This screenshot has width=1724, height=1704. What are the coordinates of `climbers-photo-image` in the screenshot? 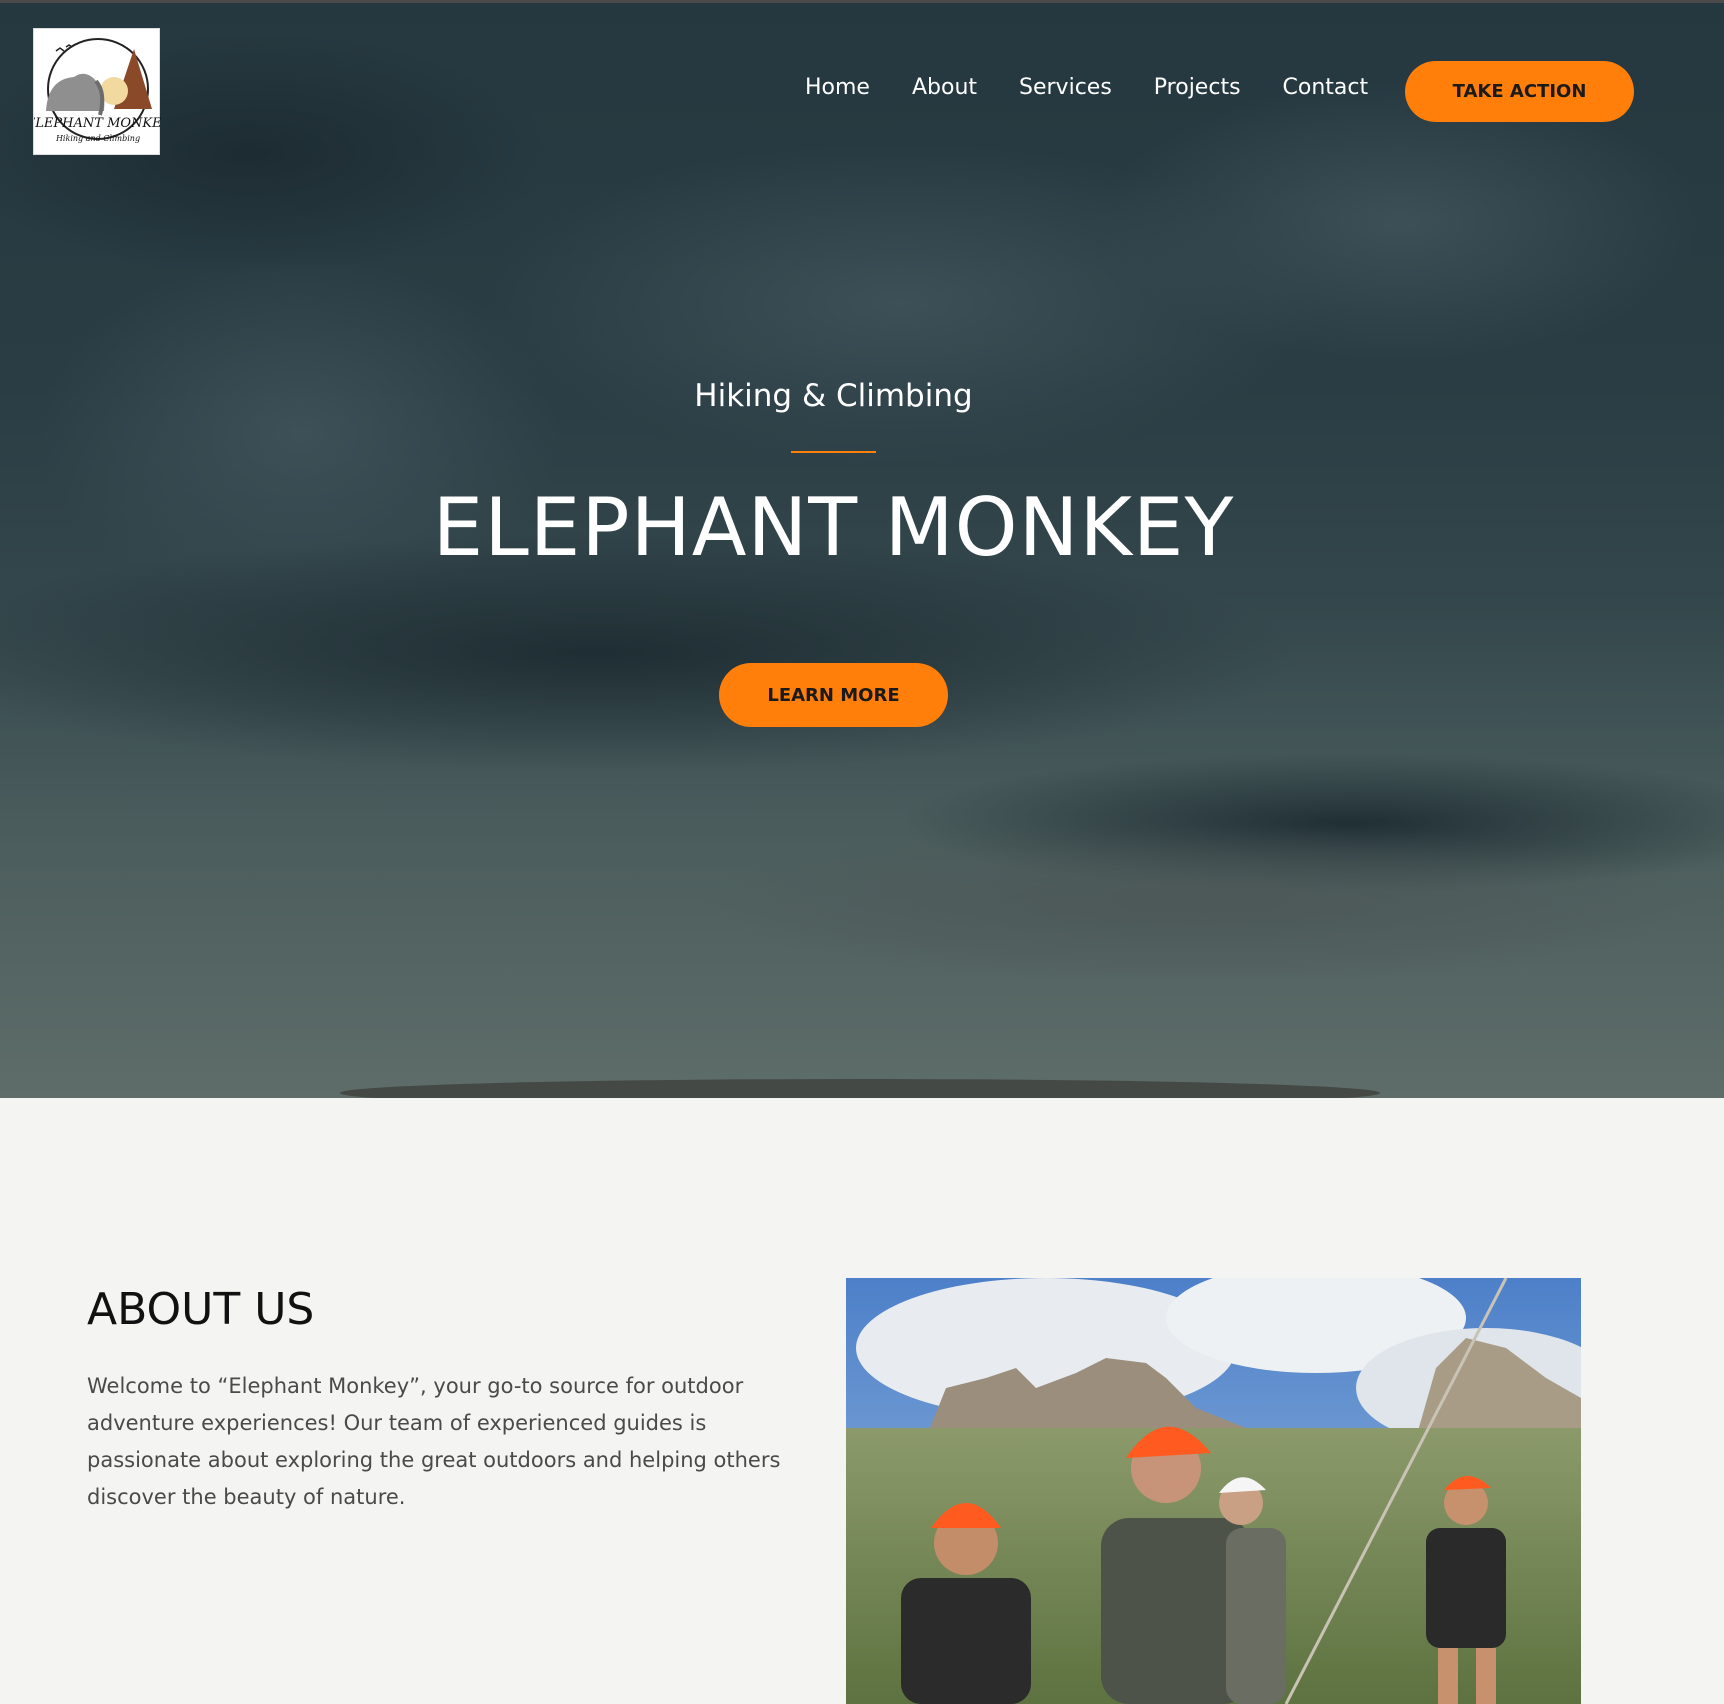 It's located at (1213, 1491).